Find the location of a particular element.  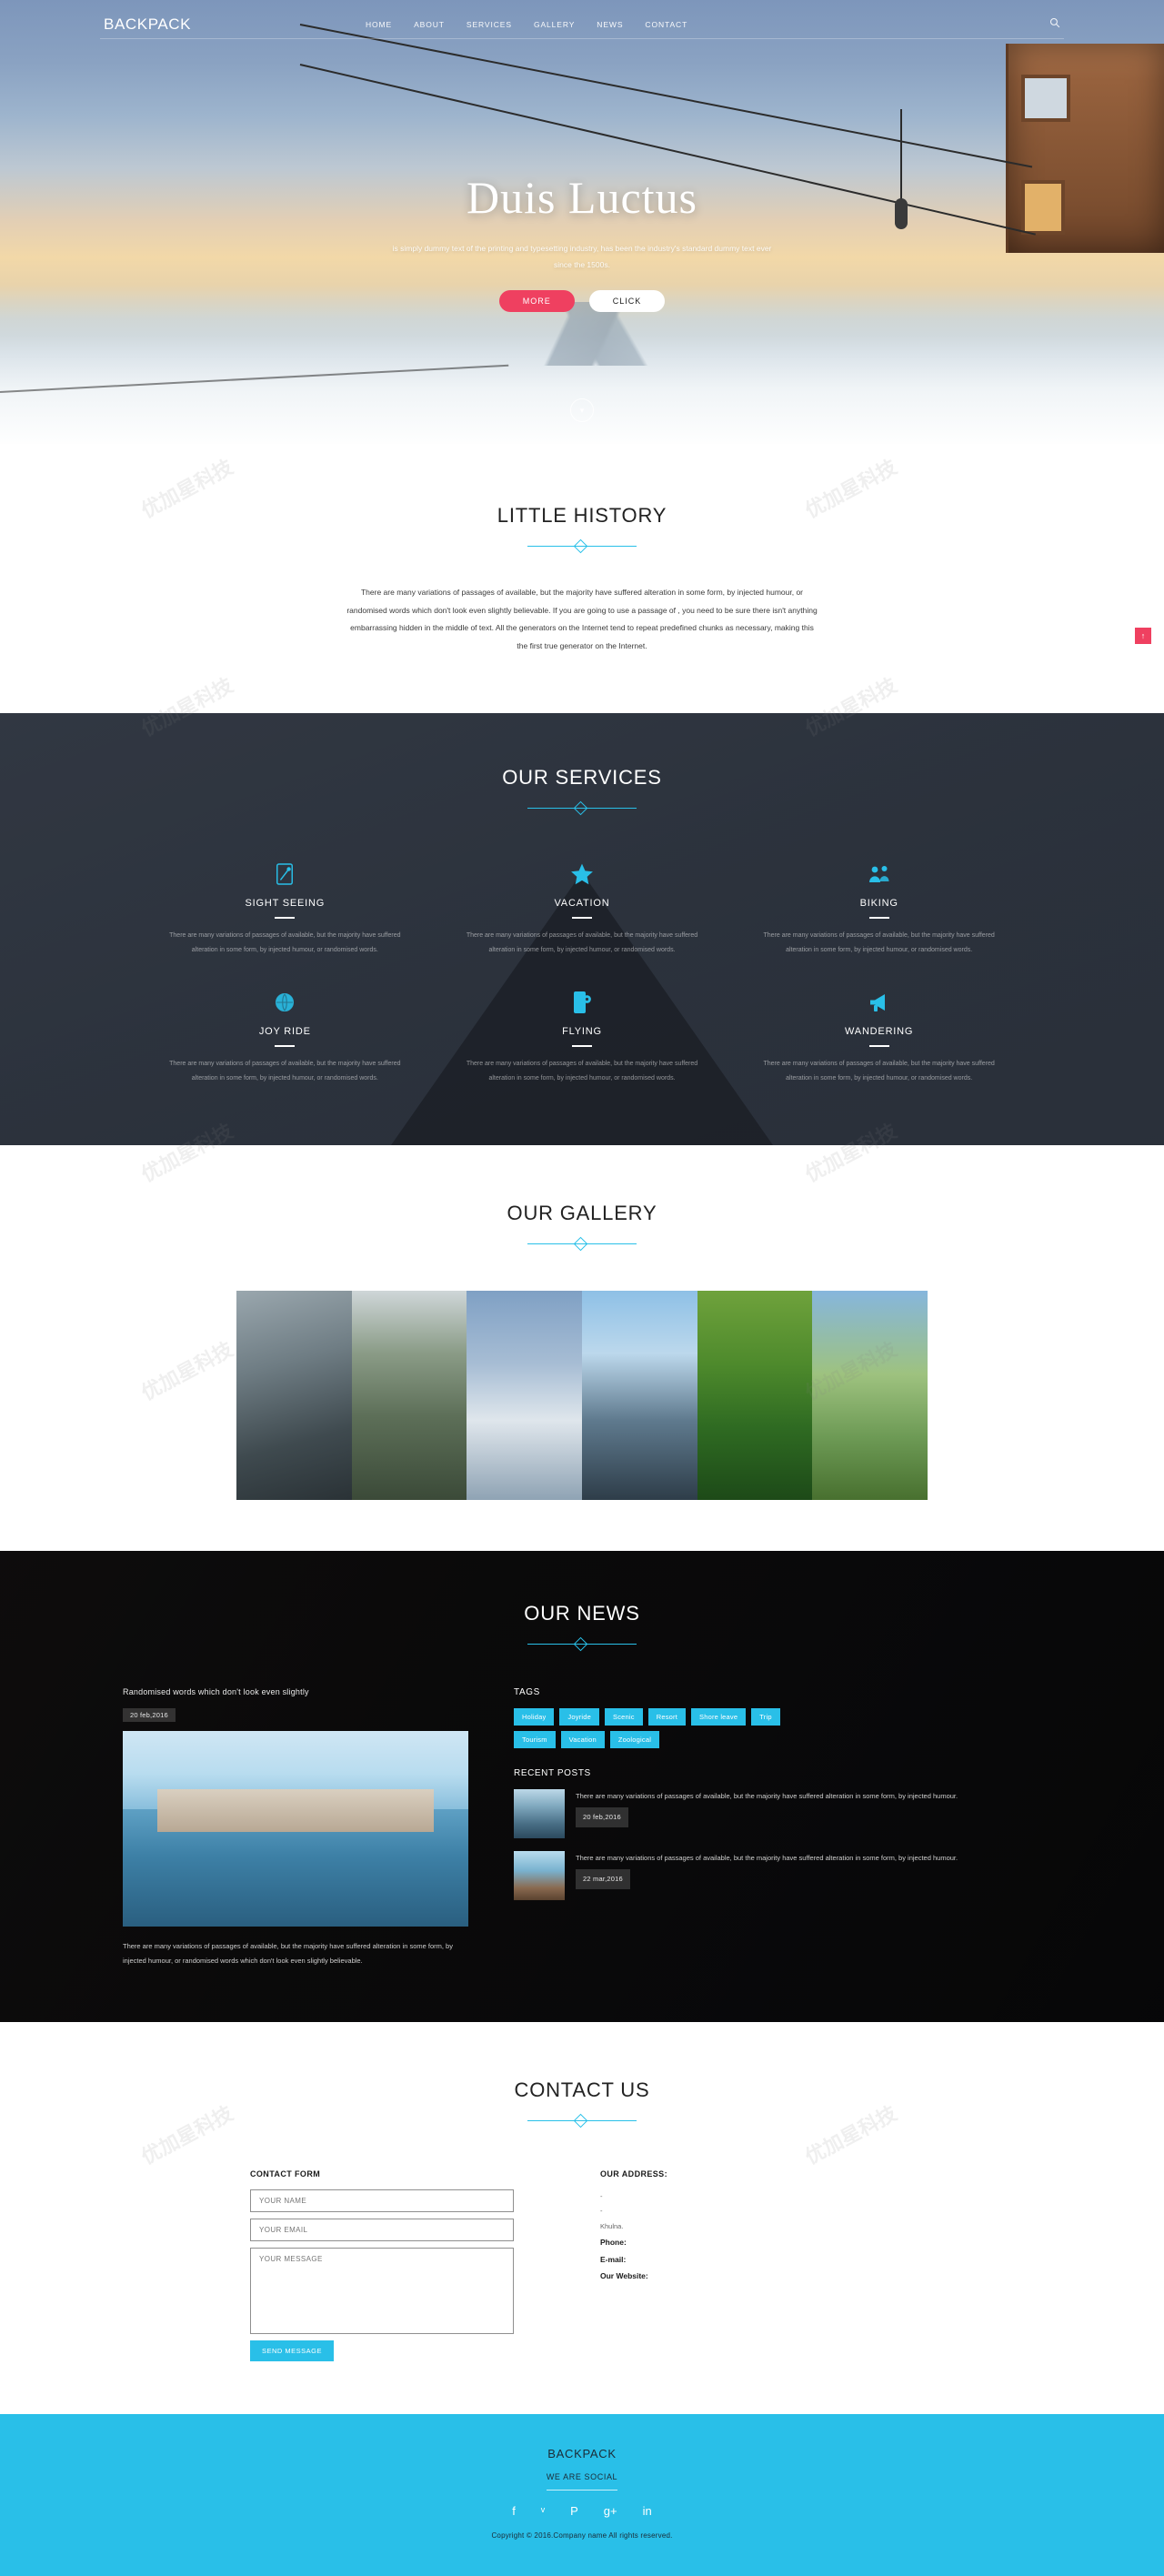

arrow-up-icon: ↑ is located at coordinates (1143, 635).